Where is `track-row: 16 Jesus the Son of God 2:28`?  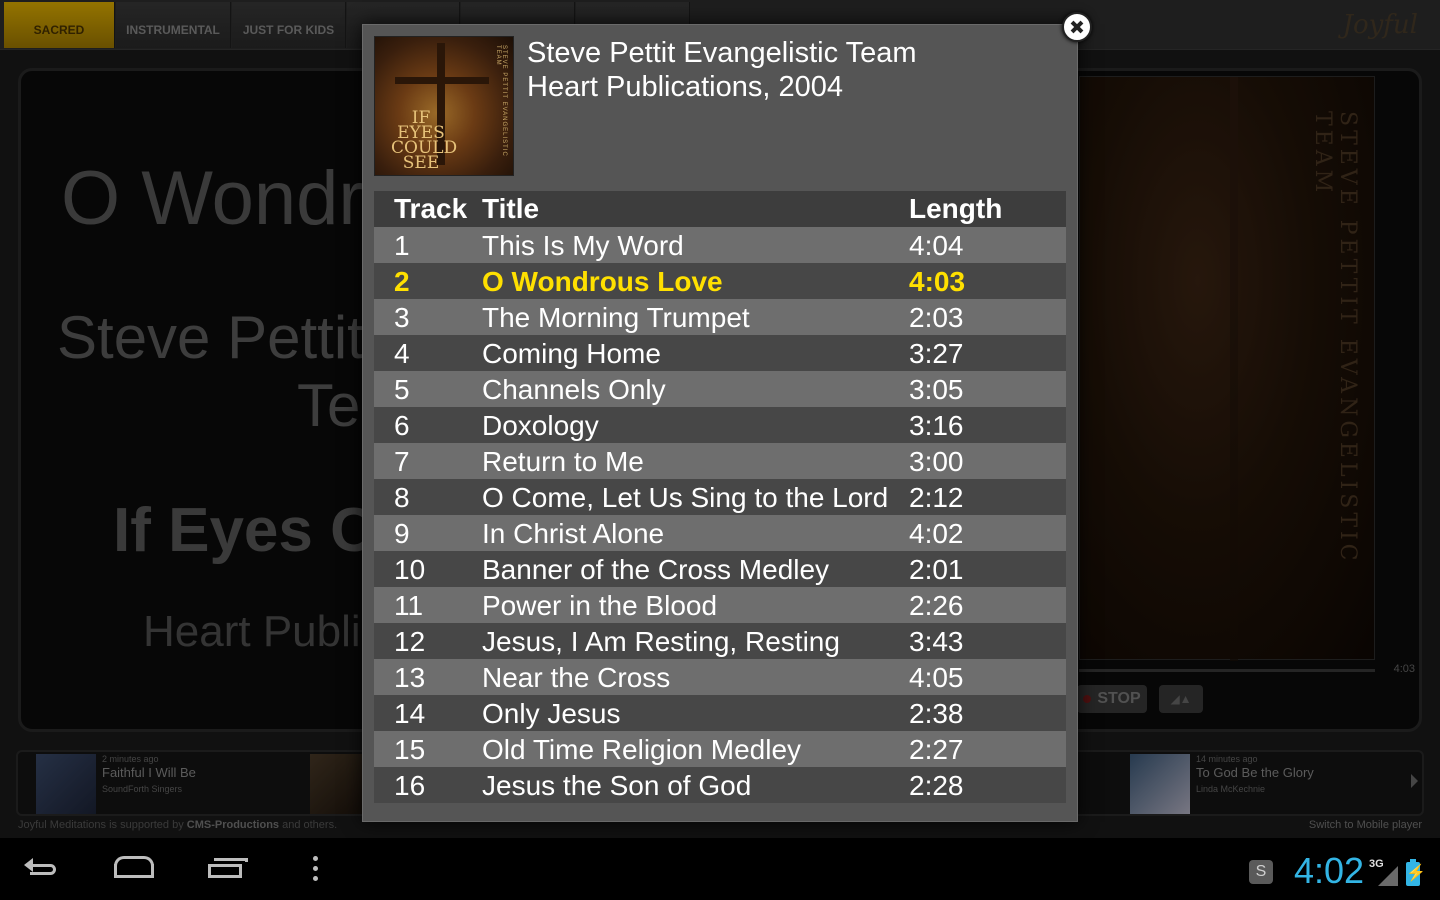
track-row: 16 Jesus the Son of God 2:28 is located at coordinates (720, 785).